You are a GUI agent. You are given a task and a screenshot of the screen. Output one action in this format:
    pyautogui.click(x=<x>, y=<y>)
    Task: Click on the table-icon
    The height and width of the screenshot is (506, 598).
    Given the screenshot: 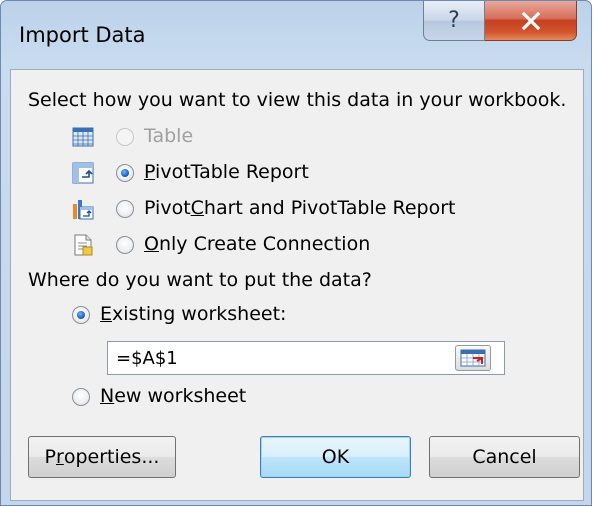 What is the action you would take?
    pyautogui.click(x=83, y=137)
    